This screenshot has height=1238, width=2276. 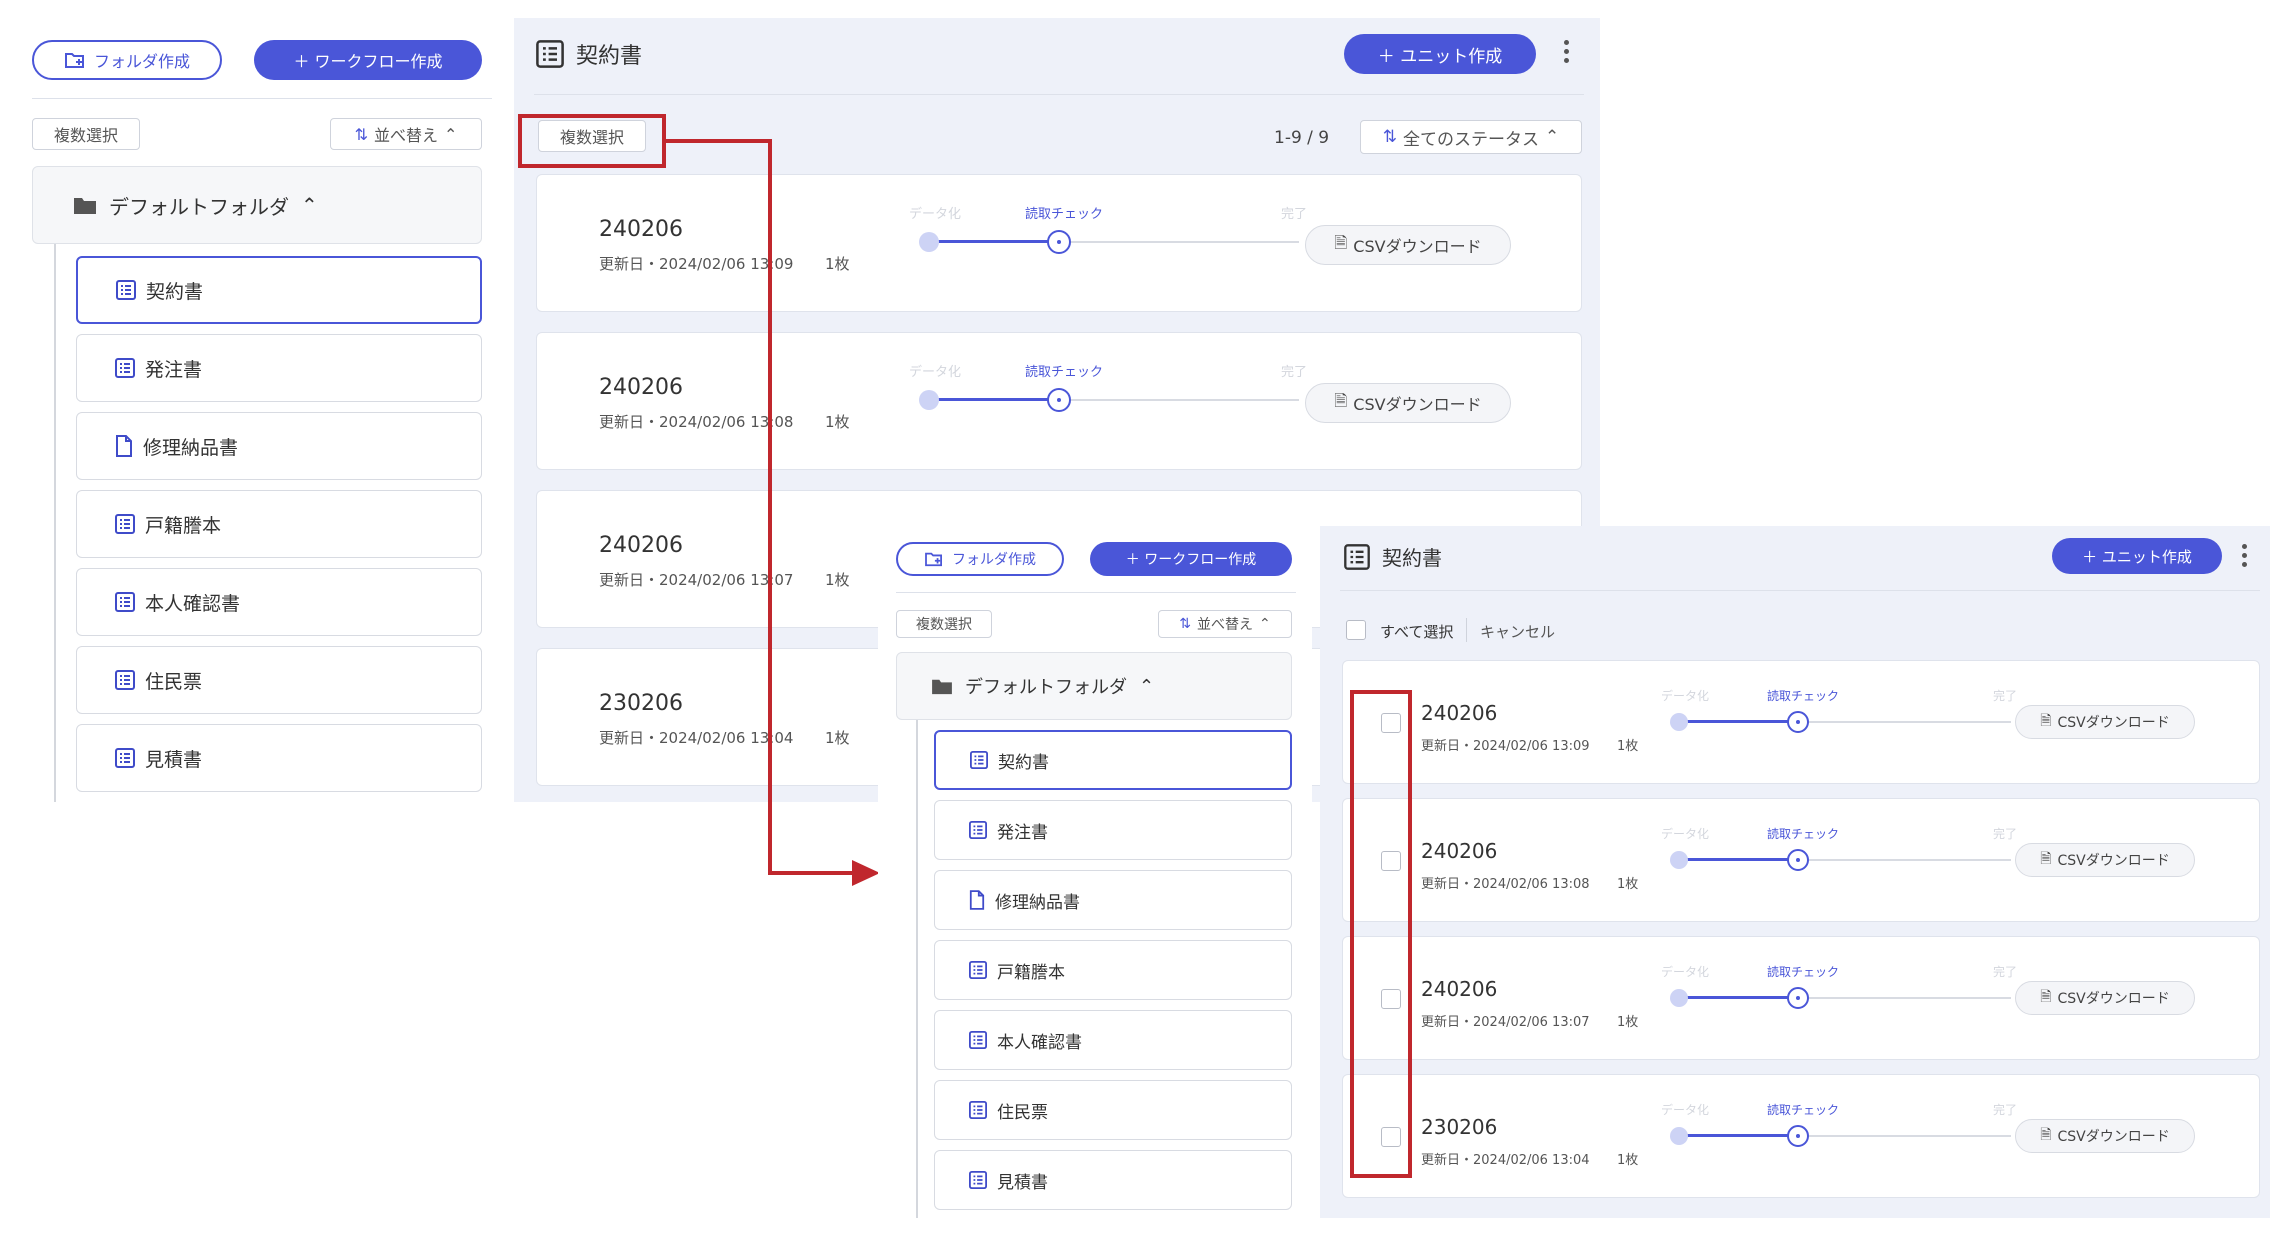 I want to click on folder-name: デフォルトフォルダ, so click(x=1046, y=687).